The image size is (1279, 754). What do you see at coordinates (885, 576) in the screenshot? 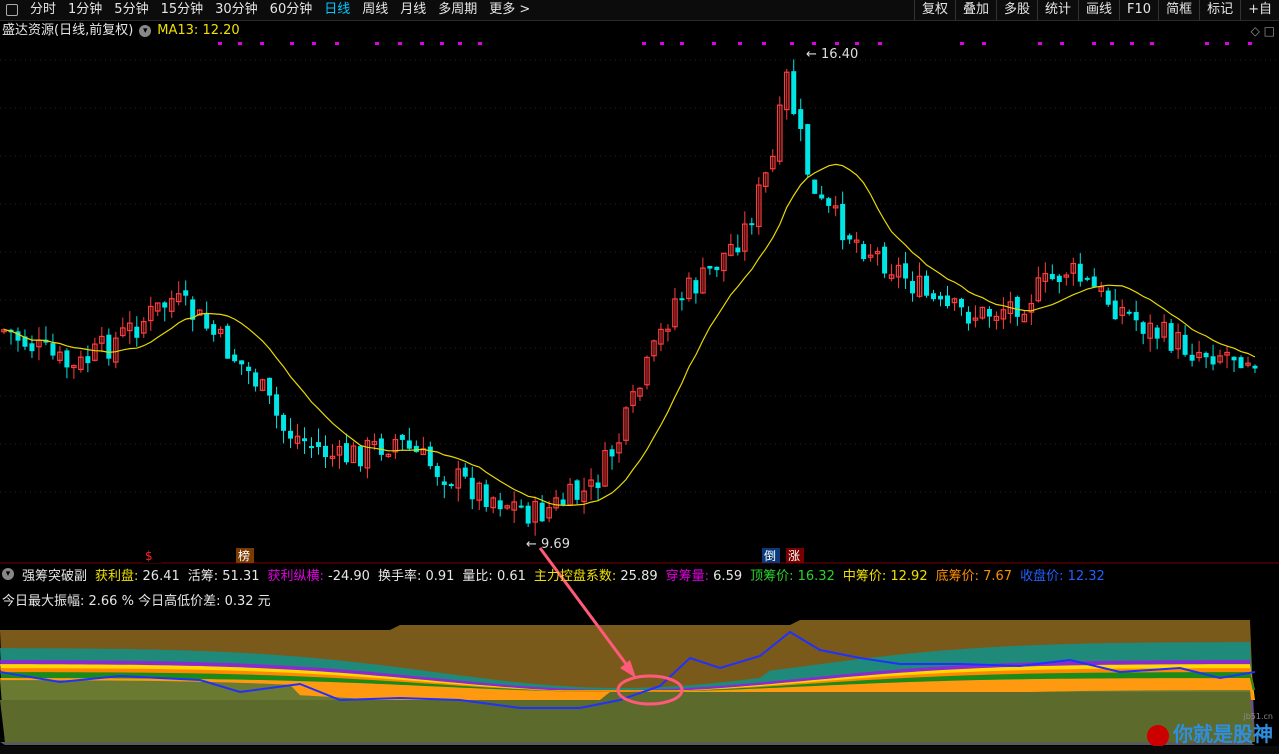
I see `indicator-item-8: 中筹价: 12.92` at bounding box center [885, 576].